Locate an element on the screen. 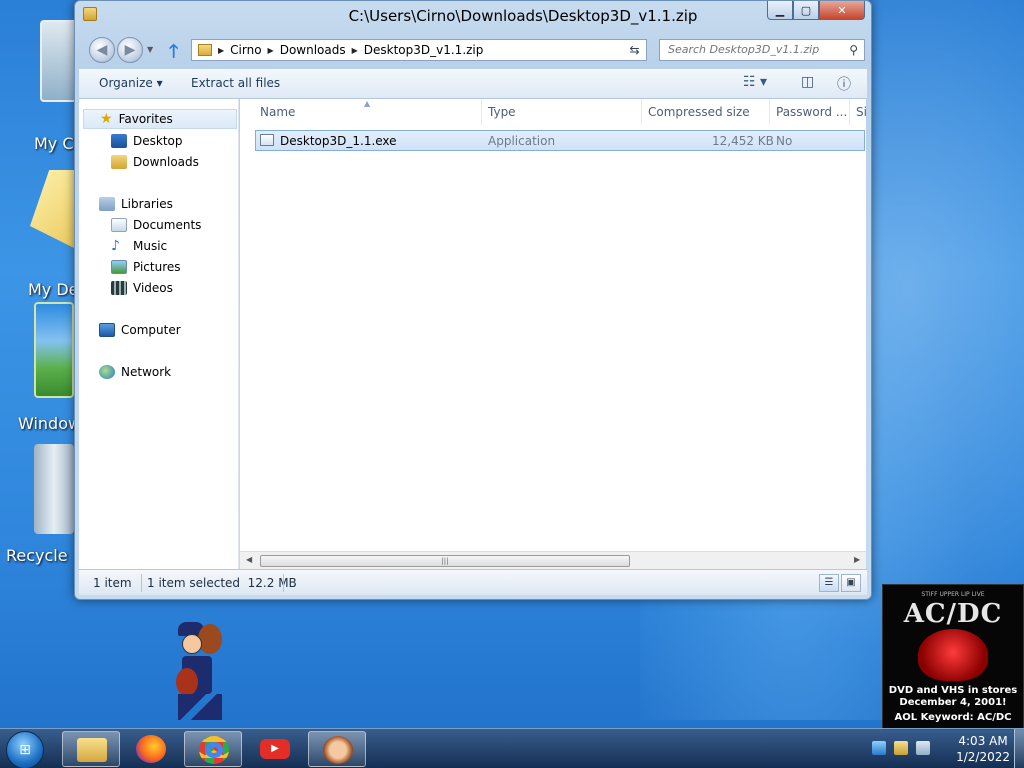 The image size is (1024, 768). forward-button: ▶ is located at coordinates (130, 50).